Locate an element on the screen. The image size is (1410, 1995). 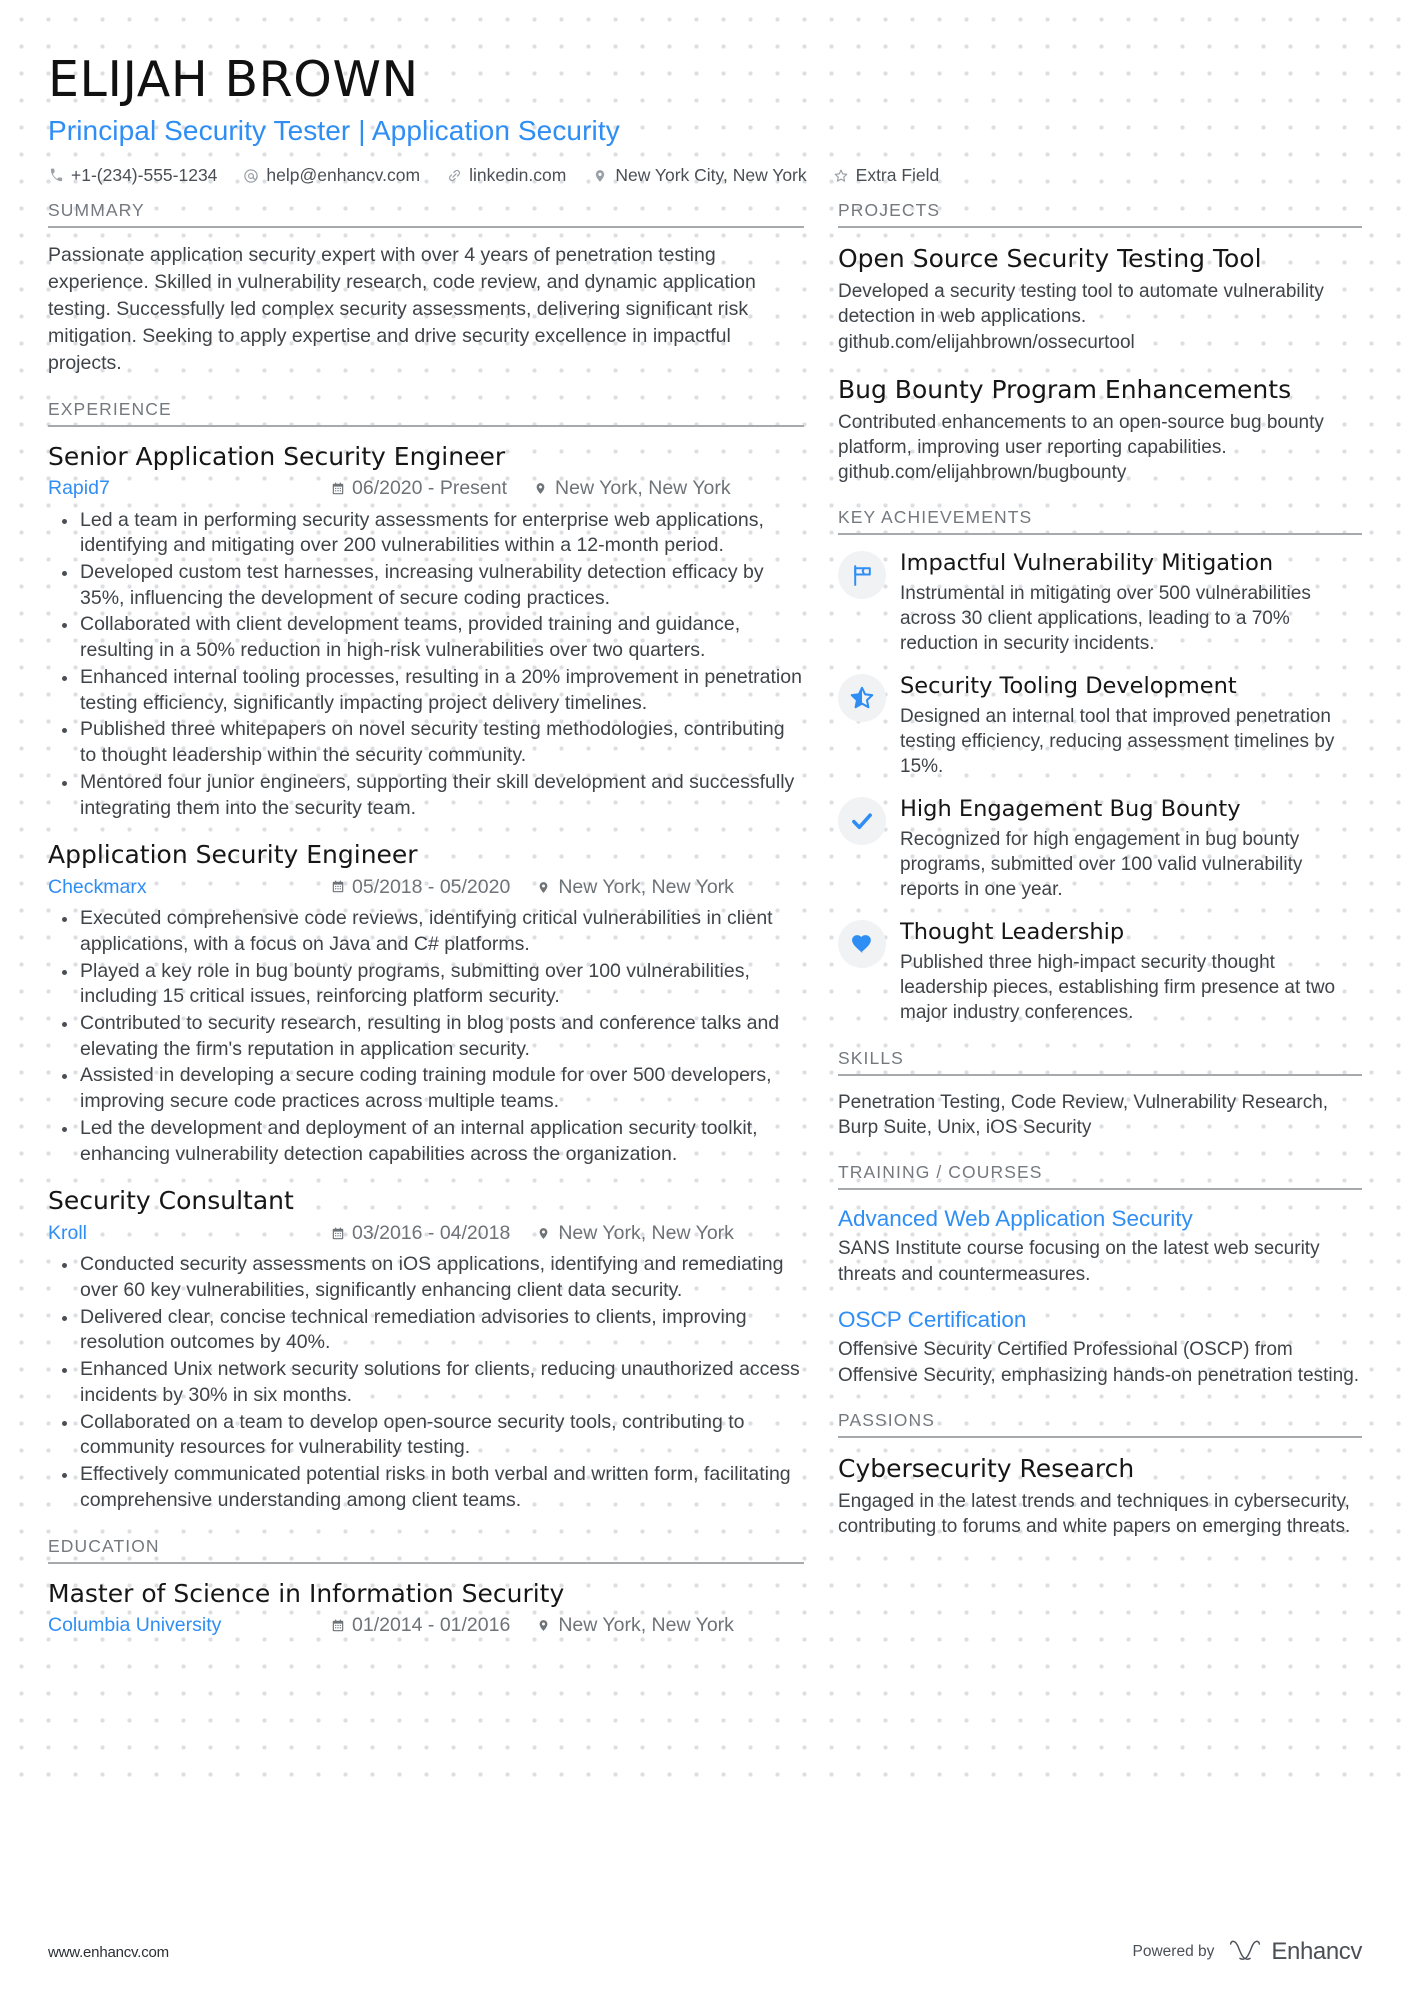
enhancv-wordmark: Enhancv is located at coordinates (1316, 1951).